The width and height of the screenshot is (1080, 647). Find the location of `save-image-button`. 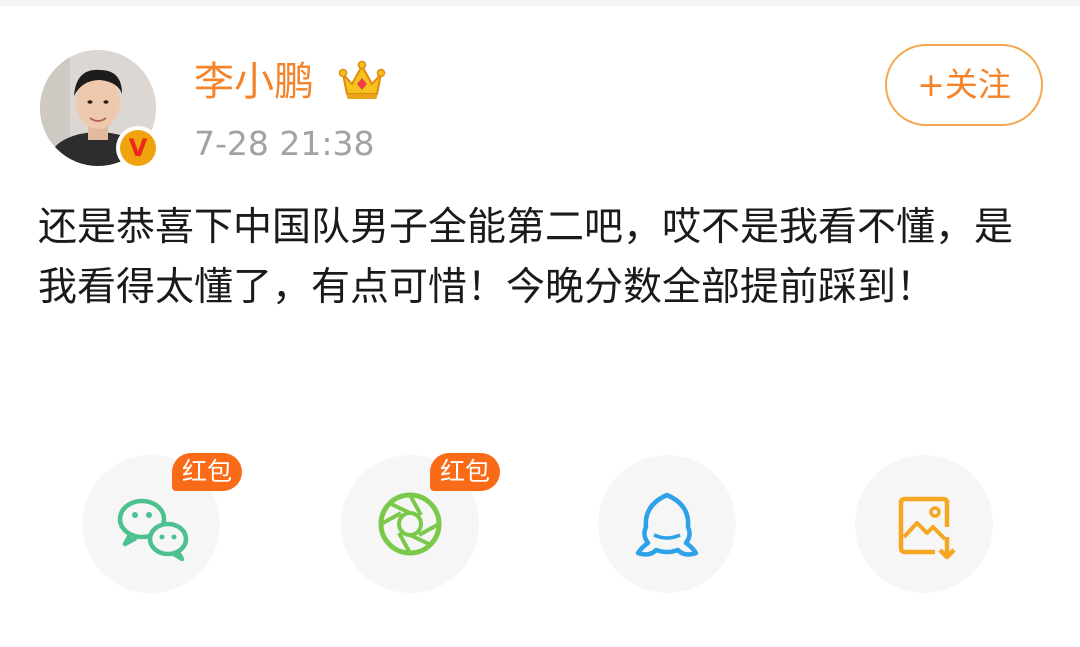

save-image-button is located at coordinates (924, 524).